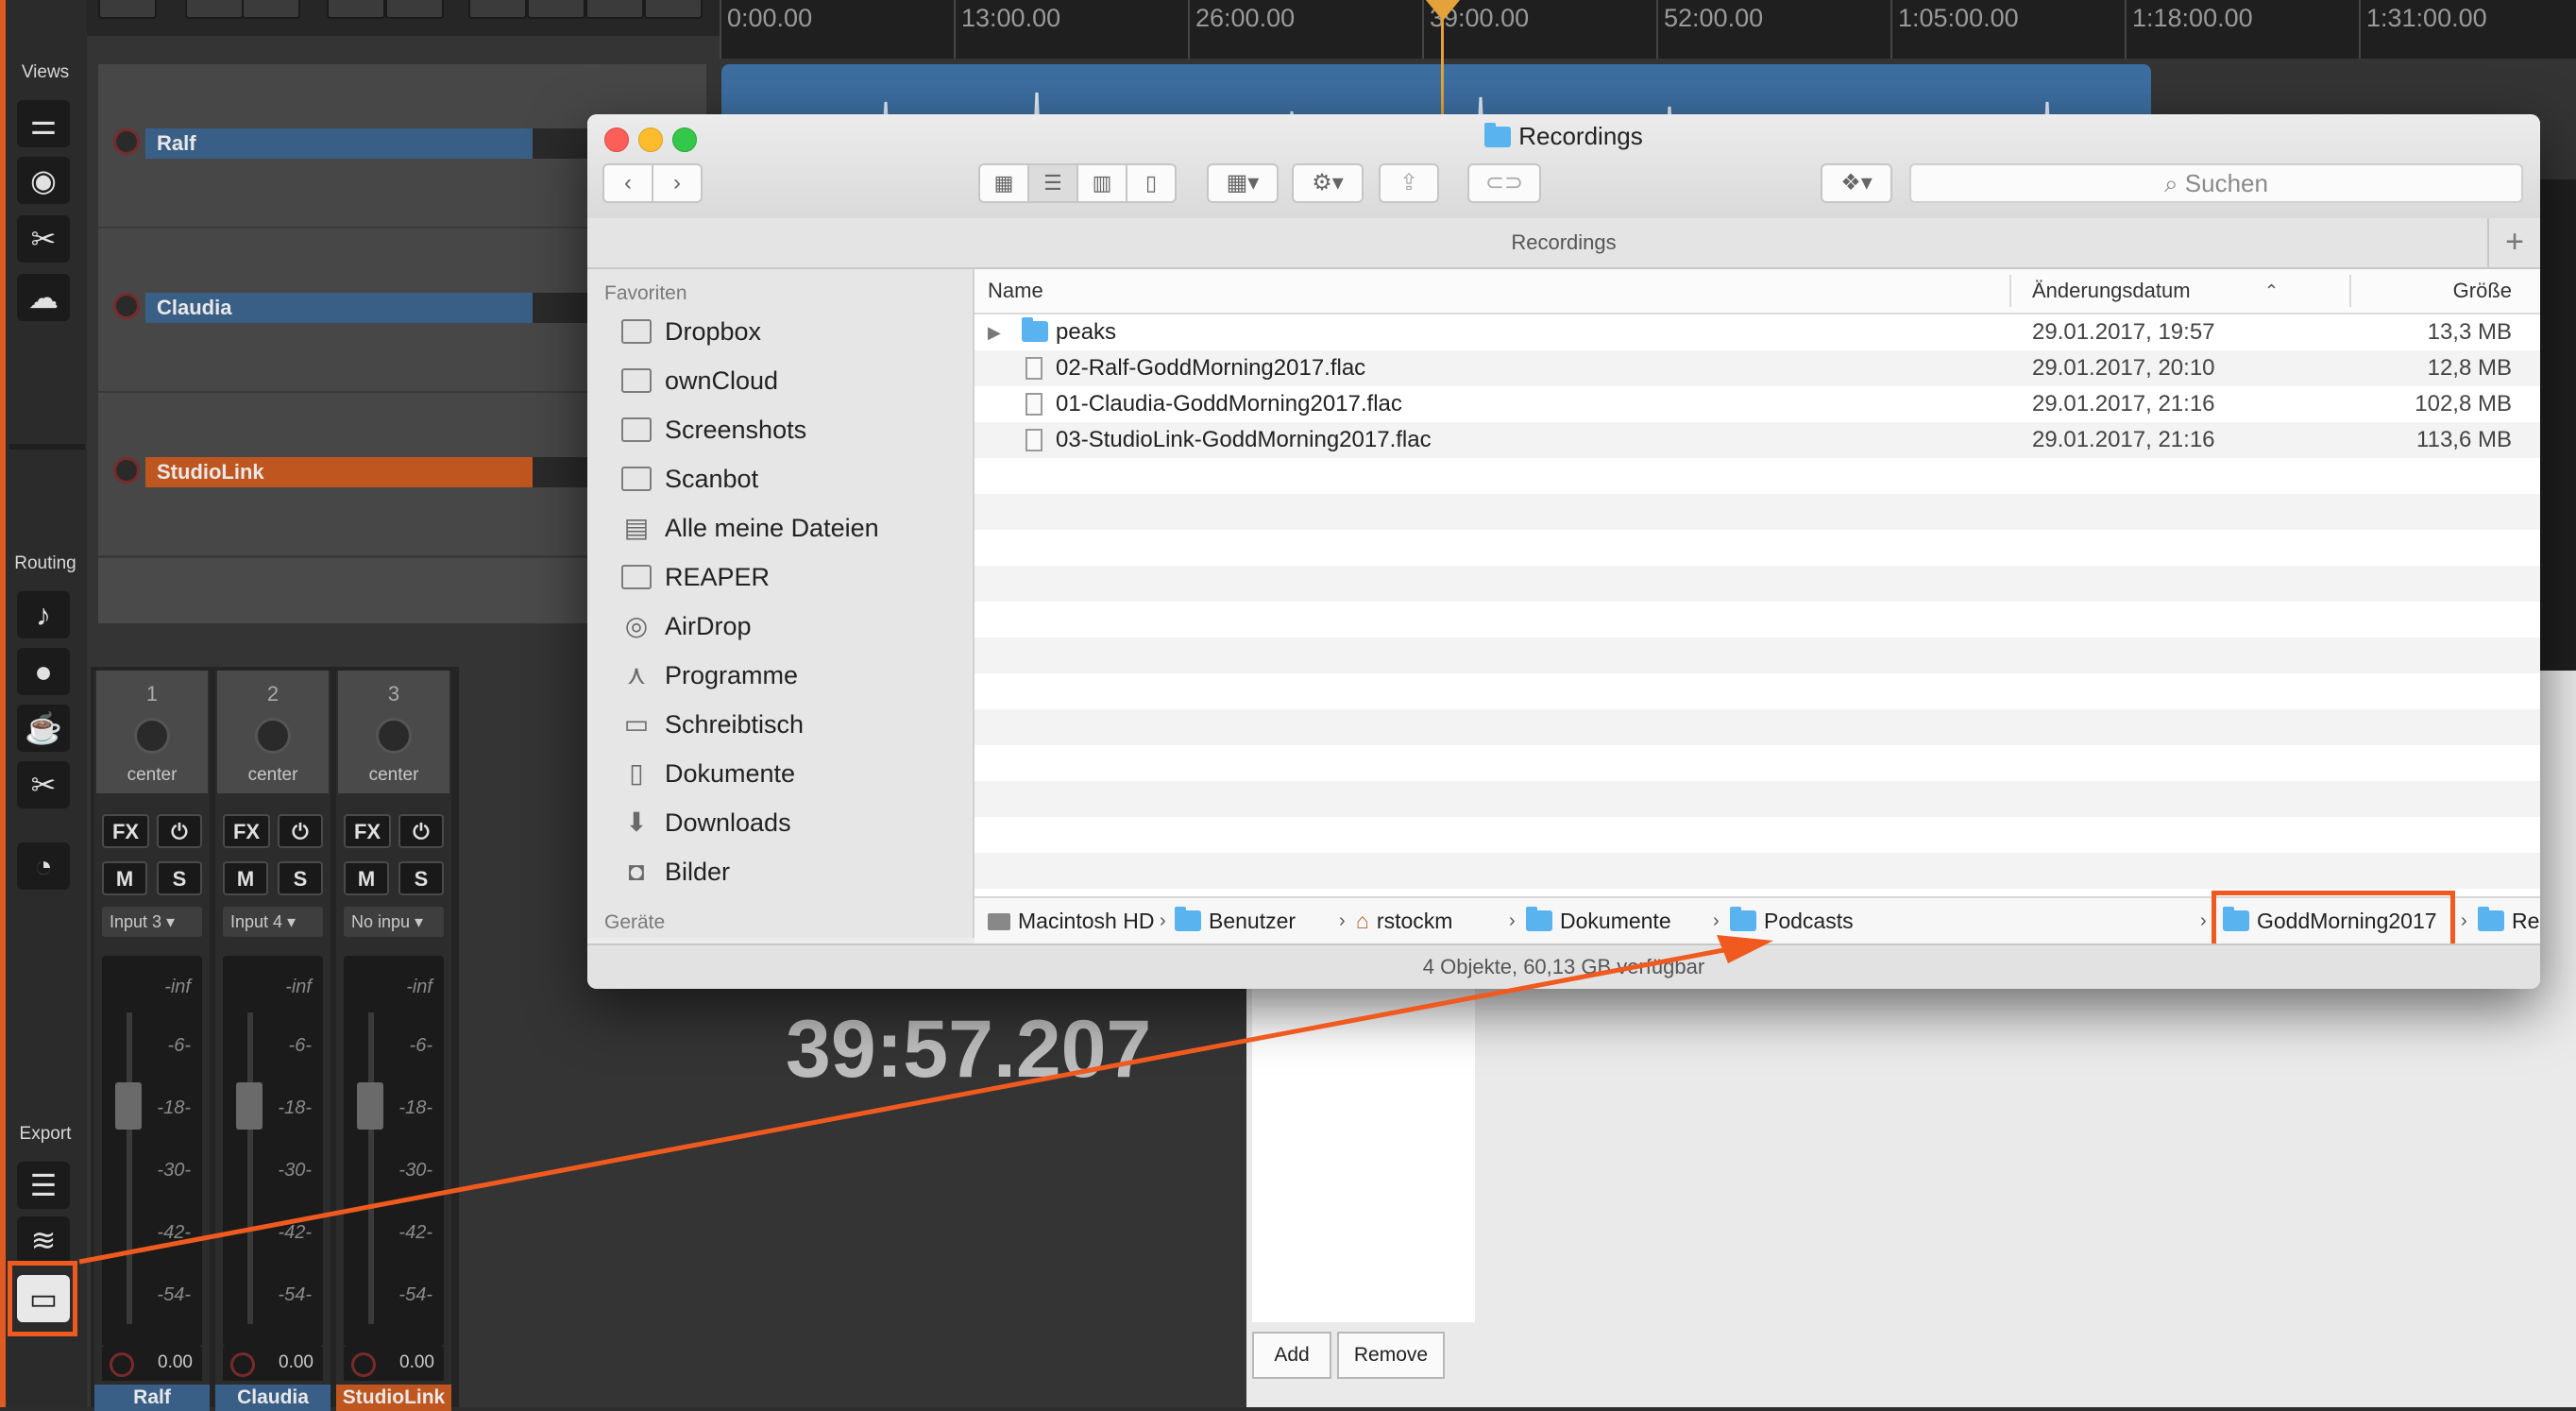 Image resolution: width=2576 pixels, height=1411 pixels. What do you see at coordinates (1363, 1155) in the screenshot?
I see `file-list-box` at bounding box center [1363, 1155].